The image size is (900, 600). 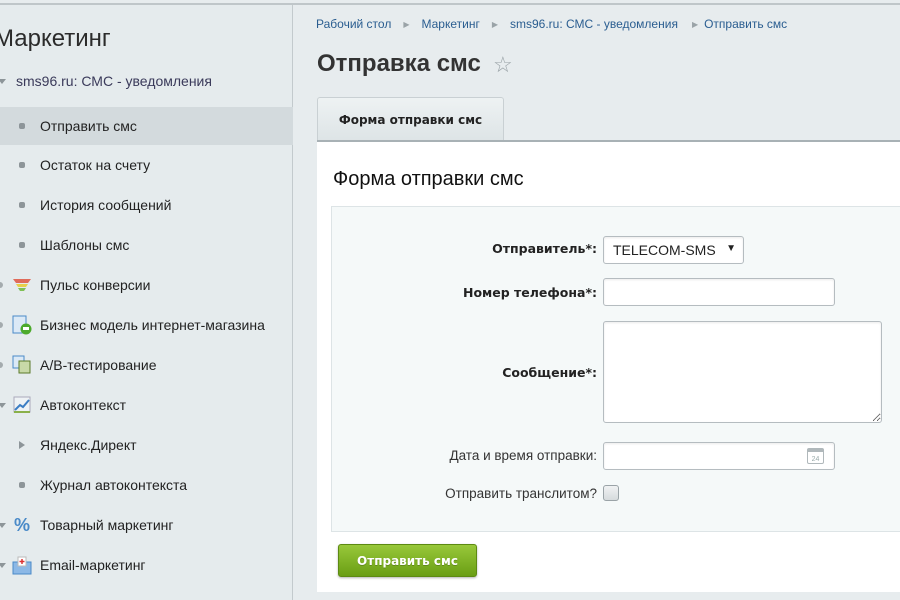 I want to click on tab-send-form: Форма отправки смс, so click(x=410, y=119).